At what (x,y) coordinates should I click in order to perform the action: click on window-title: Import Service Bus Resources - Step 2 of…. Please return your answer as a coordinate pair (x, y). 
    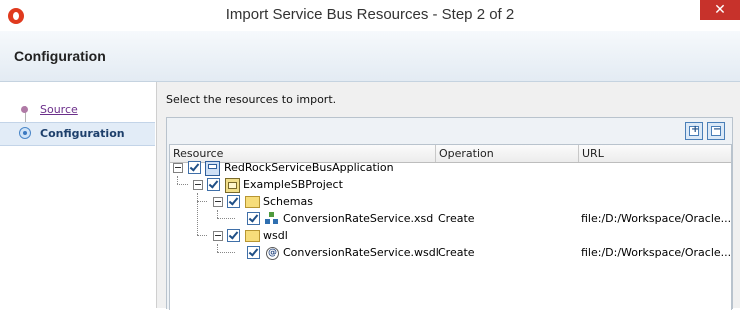
    Looking at the image, I should click on (370, 14).